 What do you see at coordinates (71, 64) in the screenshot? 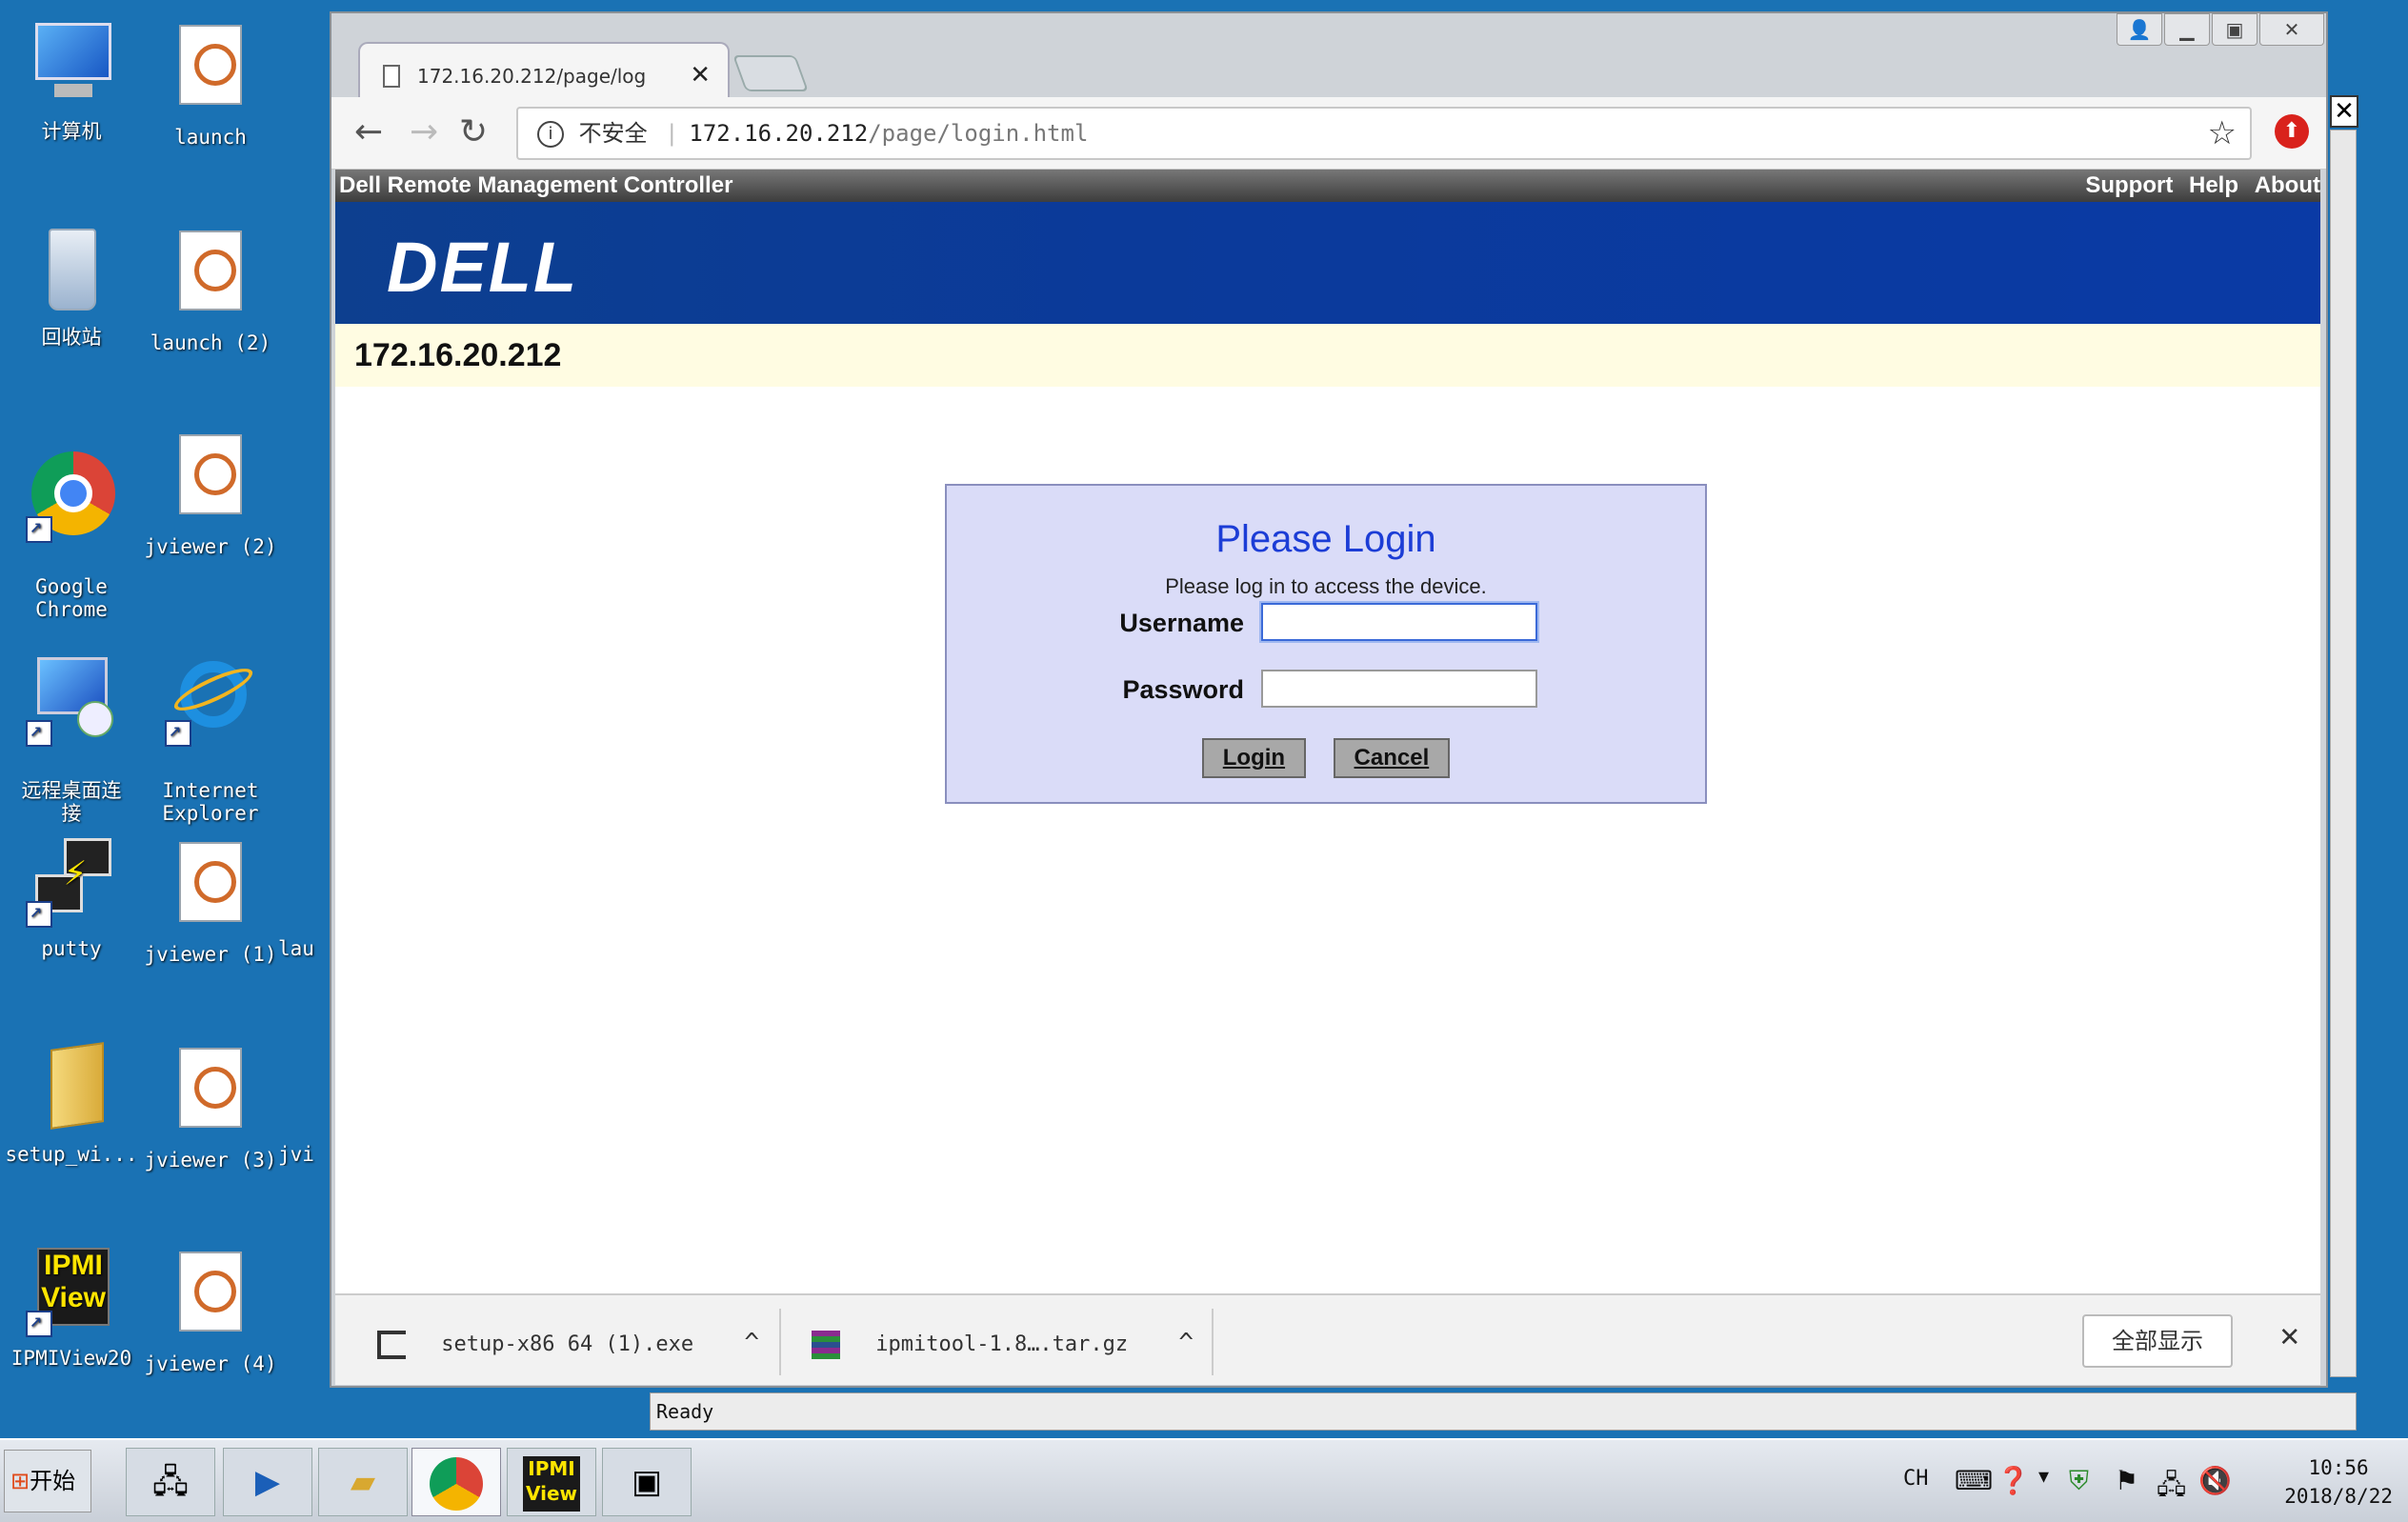
I see `computer-icon` at bounding box center [71, 64].